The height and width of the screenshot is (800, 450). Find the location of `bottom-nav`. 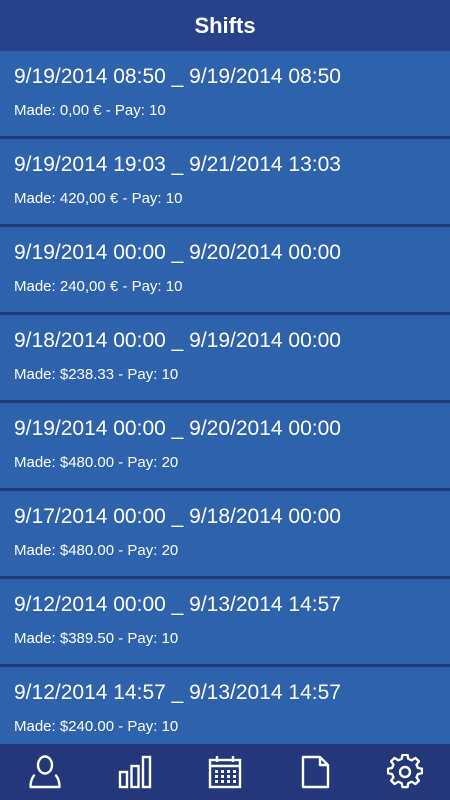

bottom-nav is located at coordinates (225, 772).